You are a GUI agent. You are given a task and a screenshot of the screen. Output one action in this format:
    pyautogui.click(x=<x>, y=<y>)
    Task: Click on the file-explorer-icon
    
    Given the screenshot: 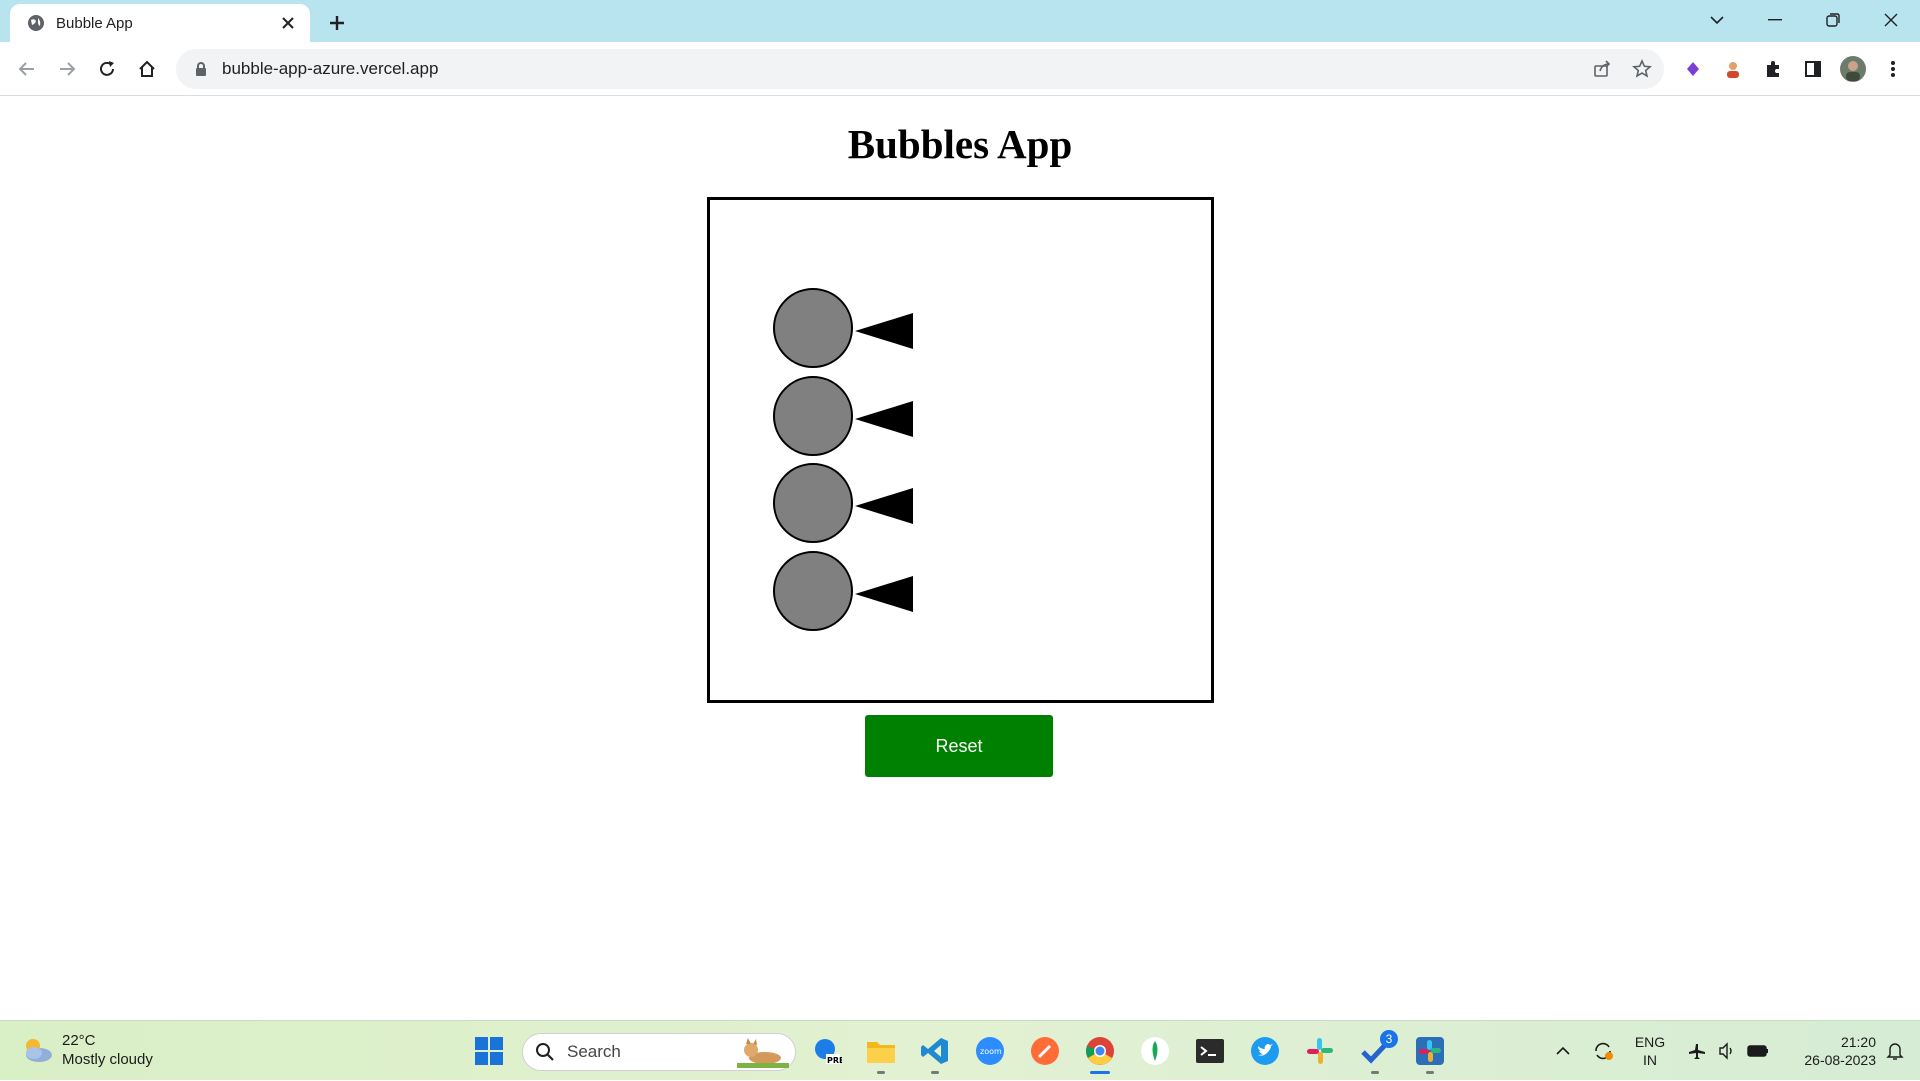 What is the action you would take?
    pyautogui.click(x=881, y=1054)
    